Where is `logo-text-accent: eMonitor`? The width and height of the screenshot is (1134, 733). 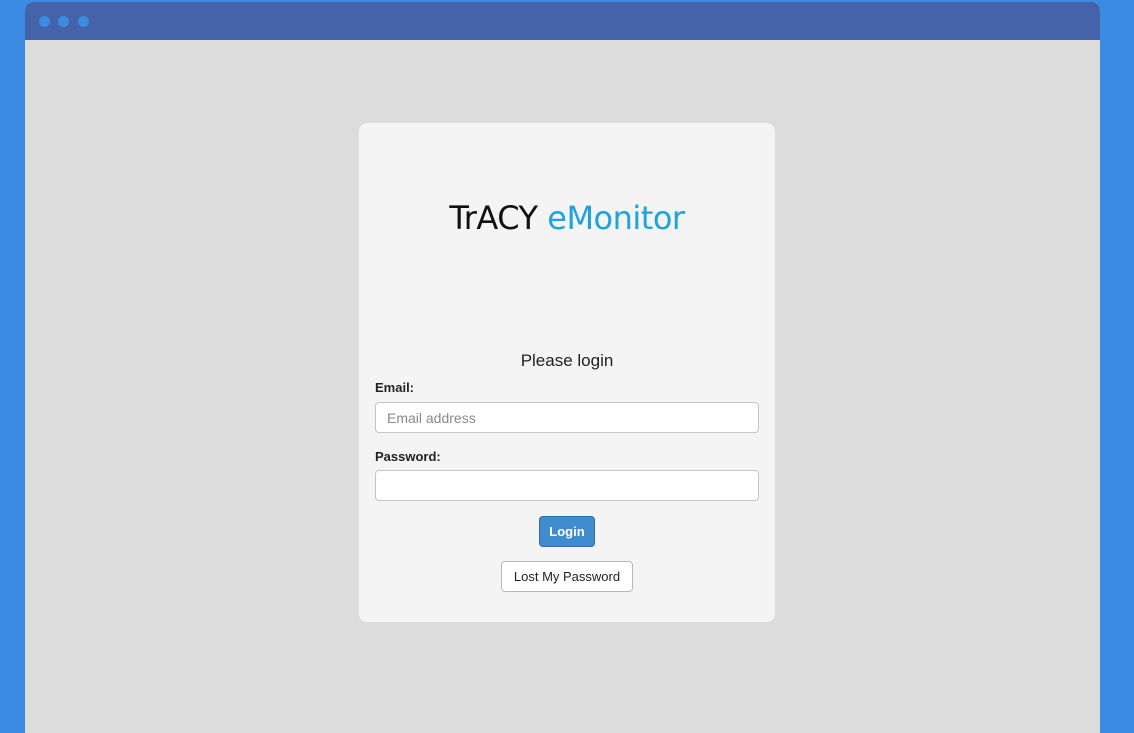
logo-text-accent: eMonitor is located at coordinates (616, 218).